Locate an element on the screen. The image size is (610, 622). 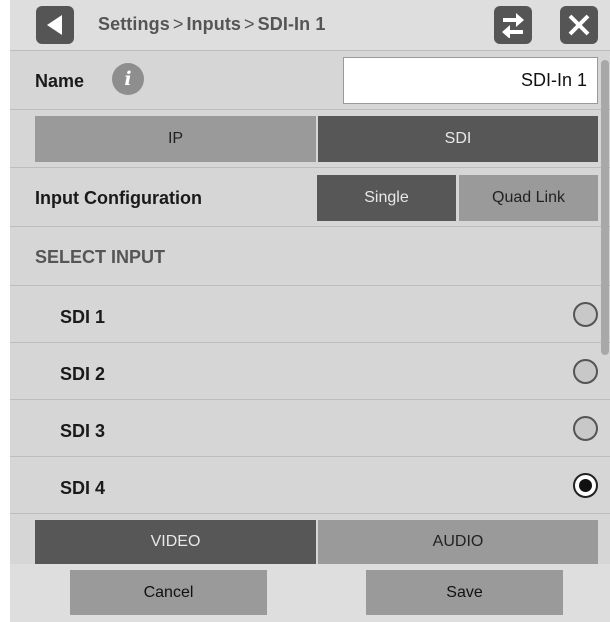
swap-arrows-icon is located at coordinates (513, 25).